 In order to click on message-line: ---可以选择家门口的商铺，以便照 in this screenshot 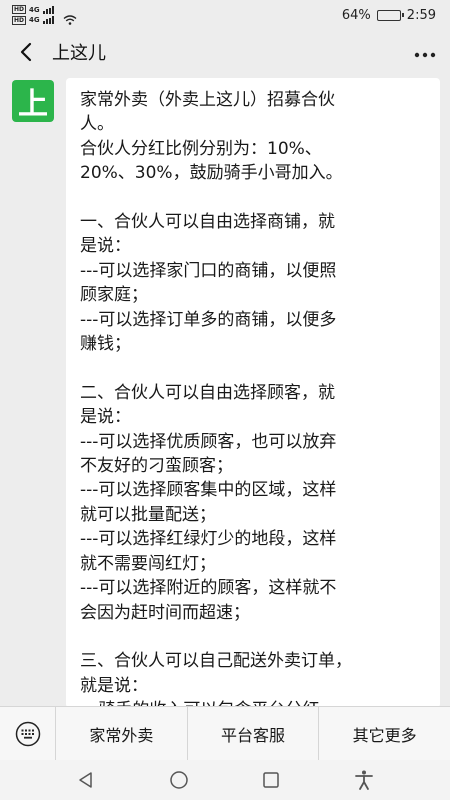, I will do `click(208, 270)`.